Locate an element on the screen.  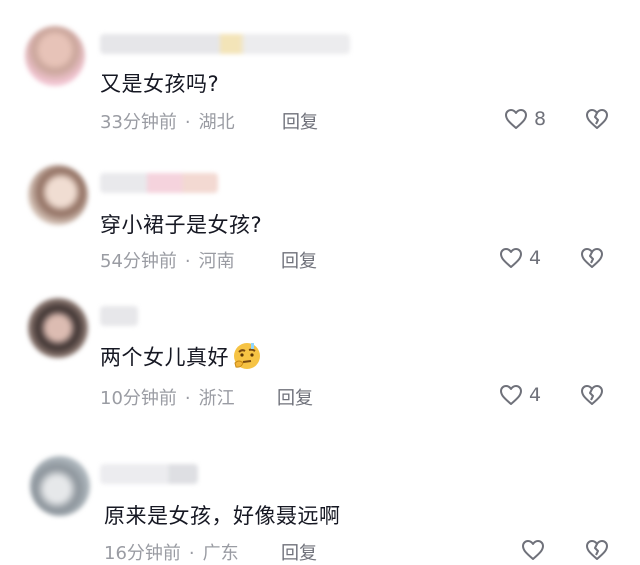
comment-location: 浙江 is located at coordinates (216, 398).